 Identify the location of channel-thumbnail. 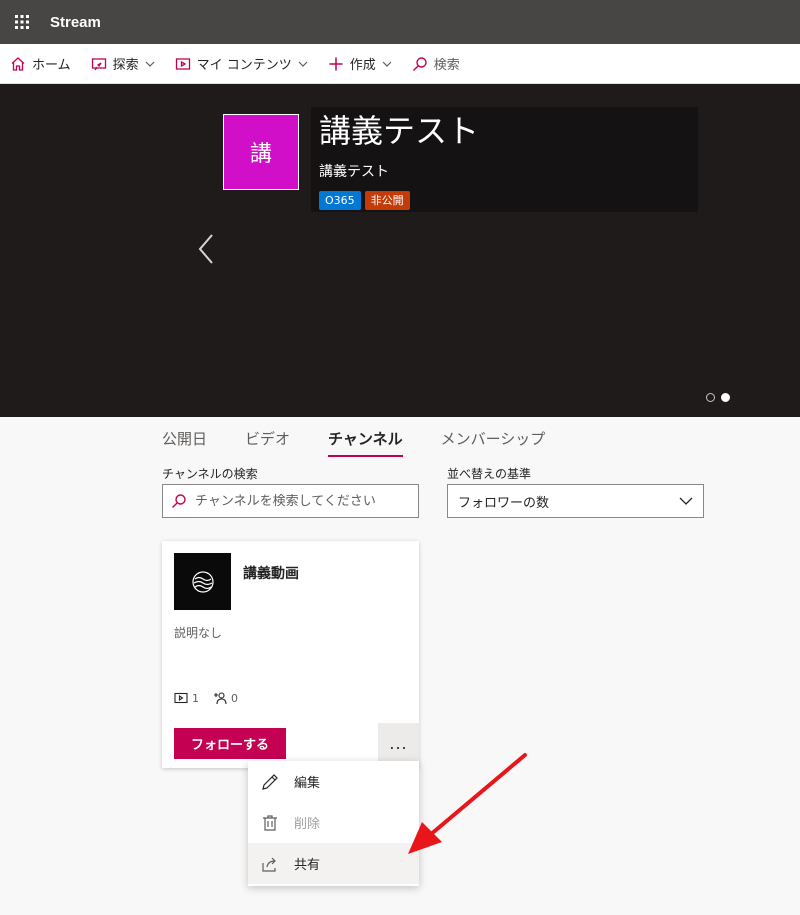
(202, 581).